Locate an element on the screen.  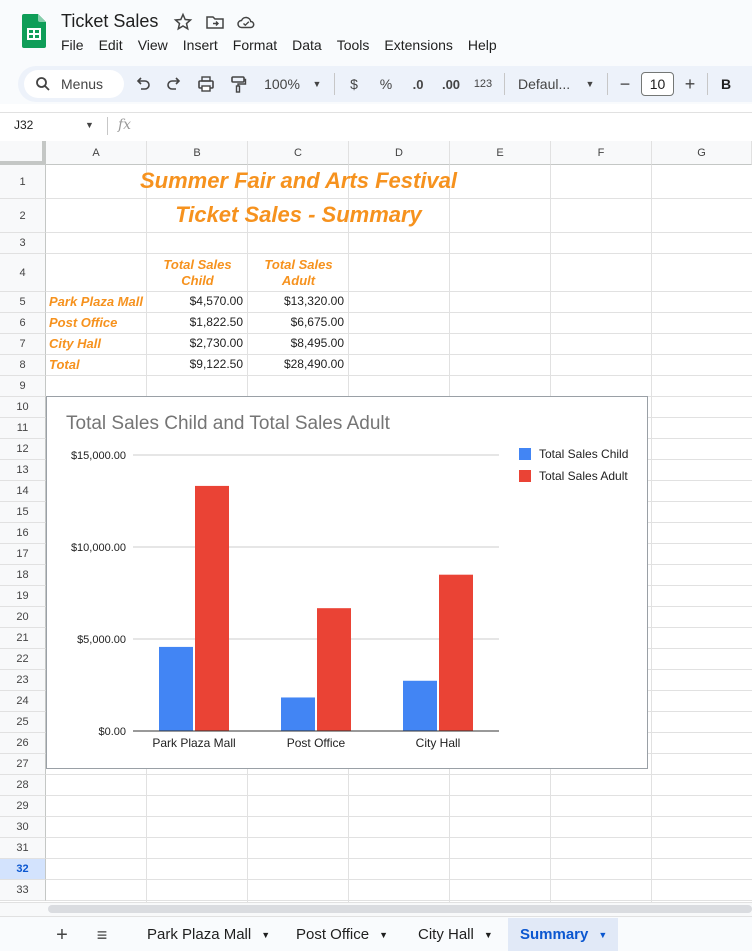
horizontal-scrollbar-thumb is located at coordinates (400, 909).